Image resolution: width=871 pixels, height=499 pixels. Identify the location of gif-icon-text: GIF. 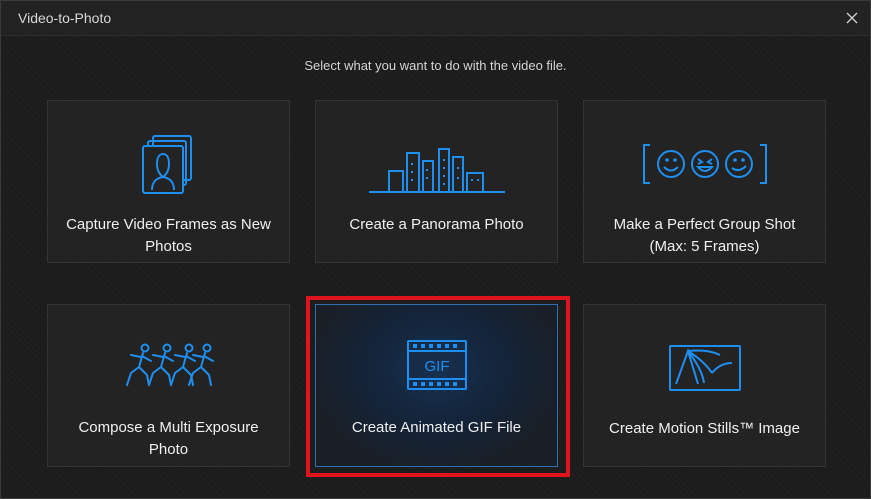
(436, 366).